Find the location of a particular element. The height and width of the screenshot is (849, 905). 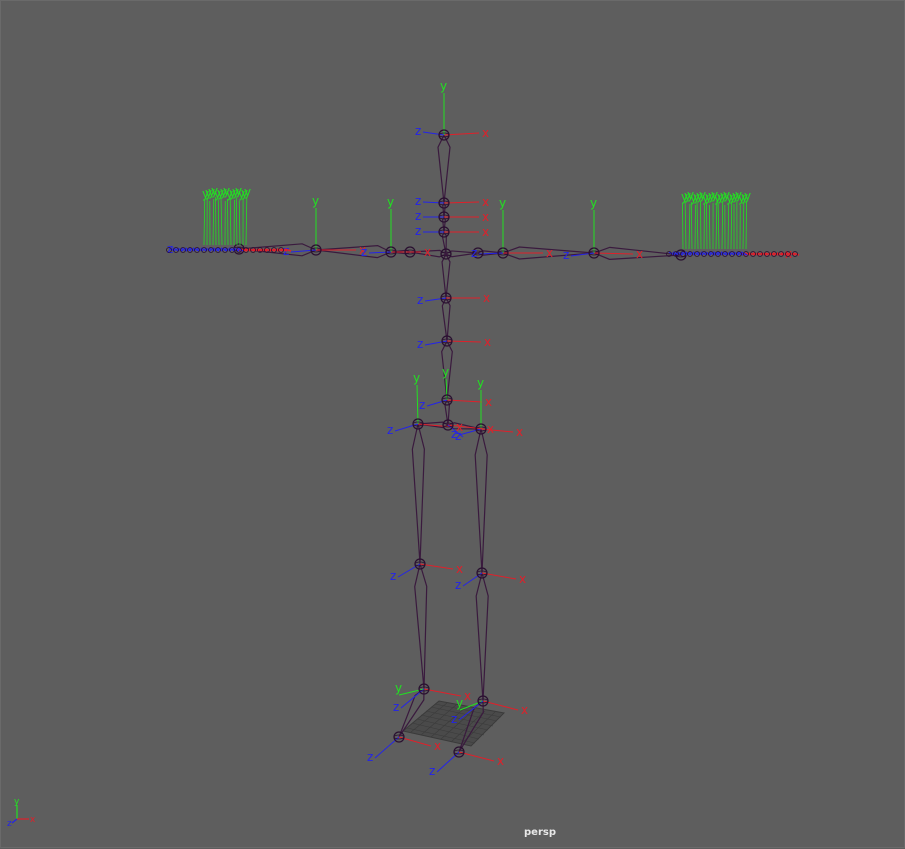

view-axis-gizmo: y x z is located at coordinates (21, 813).